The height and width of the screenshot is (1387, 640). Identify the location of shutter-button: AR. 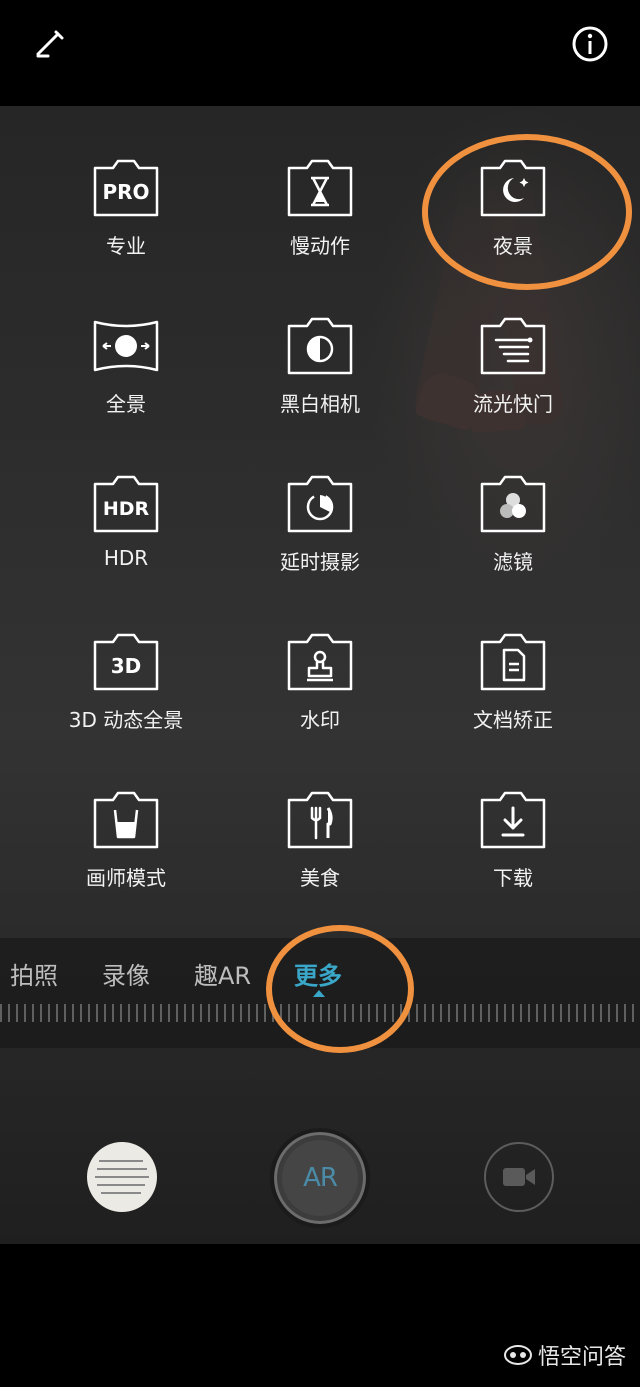
(320, 1178).